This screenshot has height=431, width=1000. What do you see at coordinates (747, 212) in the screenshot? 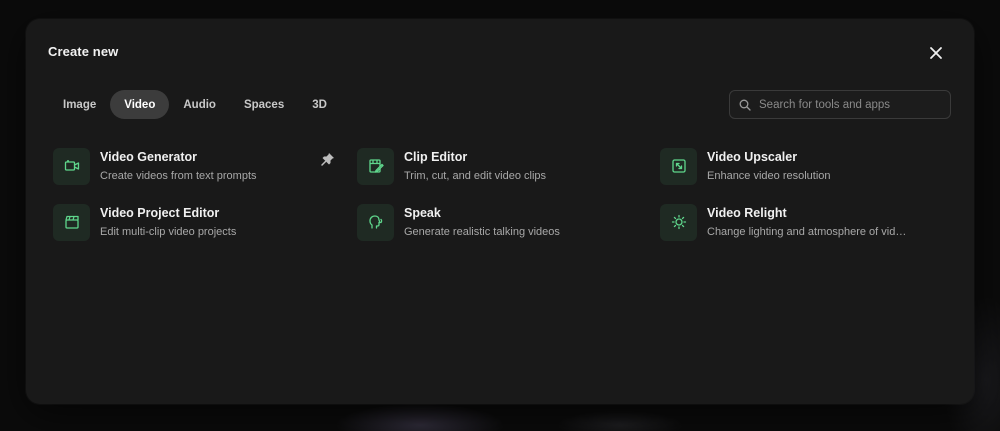
I see `tool-name: Video Relight` at bounding box center [747, 212].